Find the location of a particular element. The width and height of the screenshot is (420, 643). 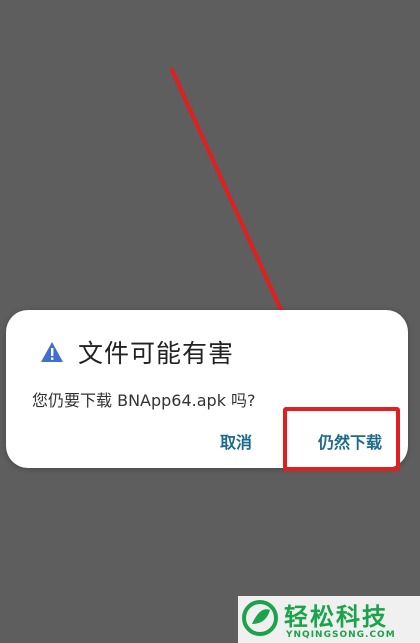

watermark-subtext: YNQINGSONG.COM is located at coordinates (341, 635).